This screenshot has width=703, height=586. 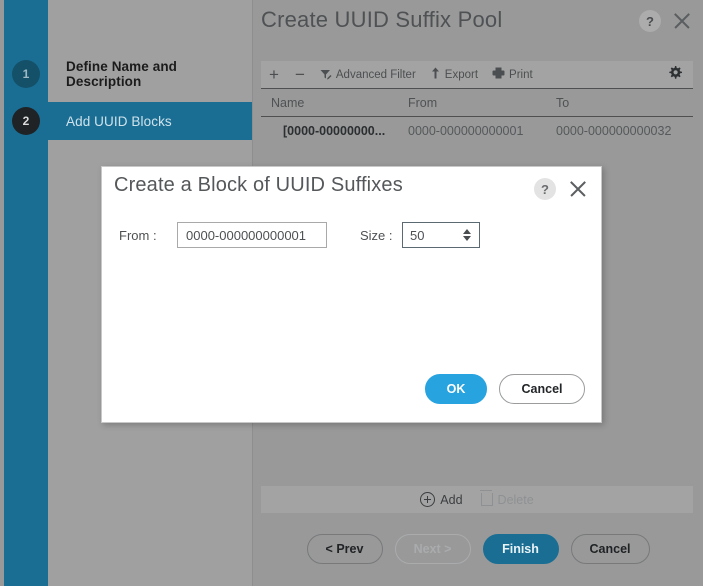 What do you see at coordinates (624, 103) in the screenshot?
I see `column-header-to: To` at bounding box center [624, 103].